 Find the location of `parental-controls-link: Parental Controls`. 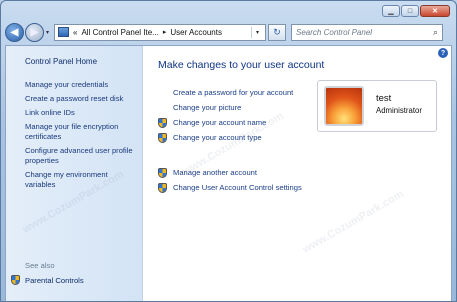

parental-controls-link: Parental Controls is located at coordinates (47, 280).